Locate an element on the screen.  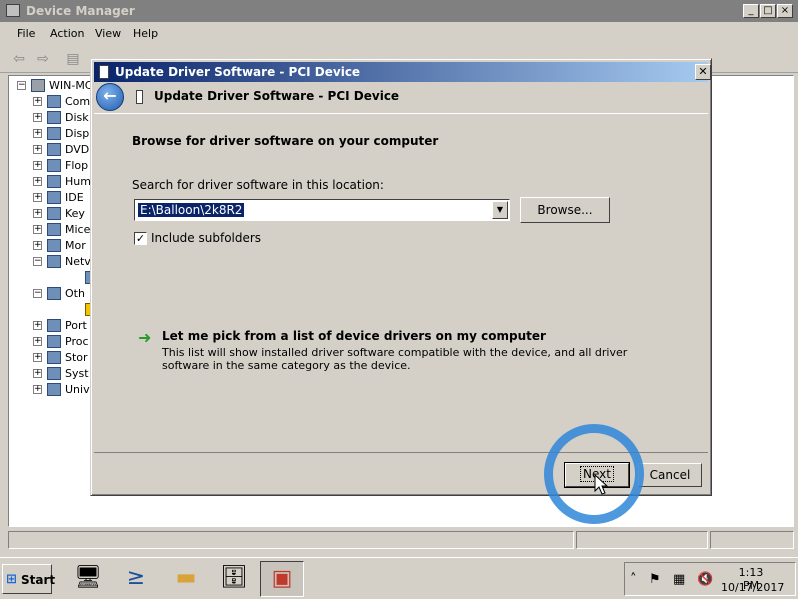
mouse-pointer-icon is located at coordinates (601, 484).